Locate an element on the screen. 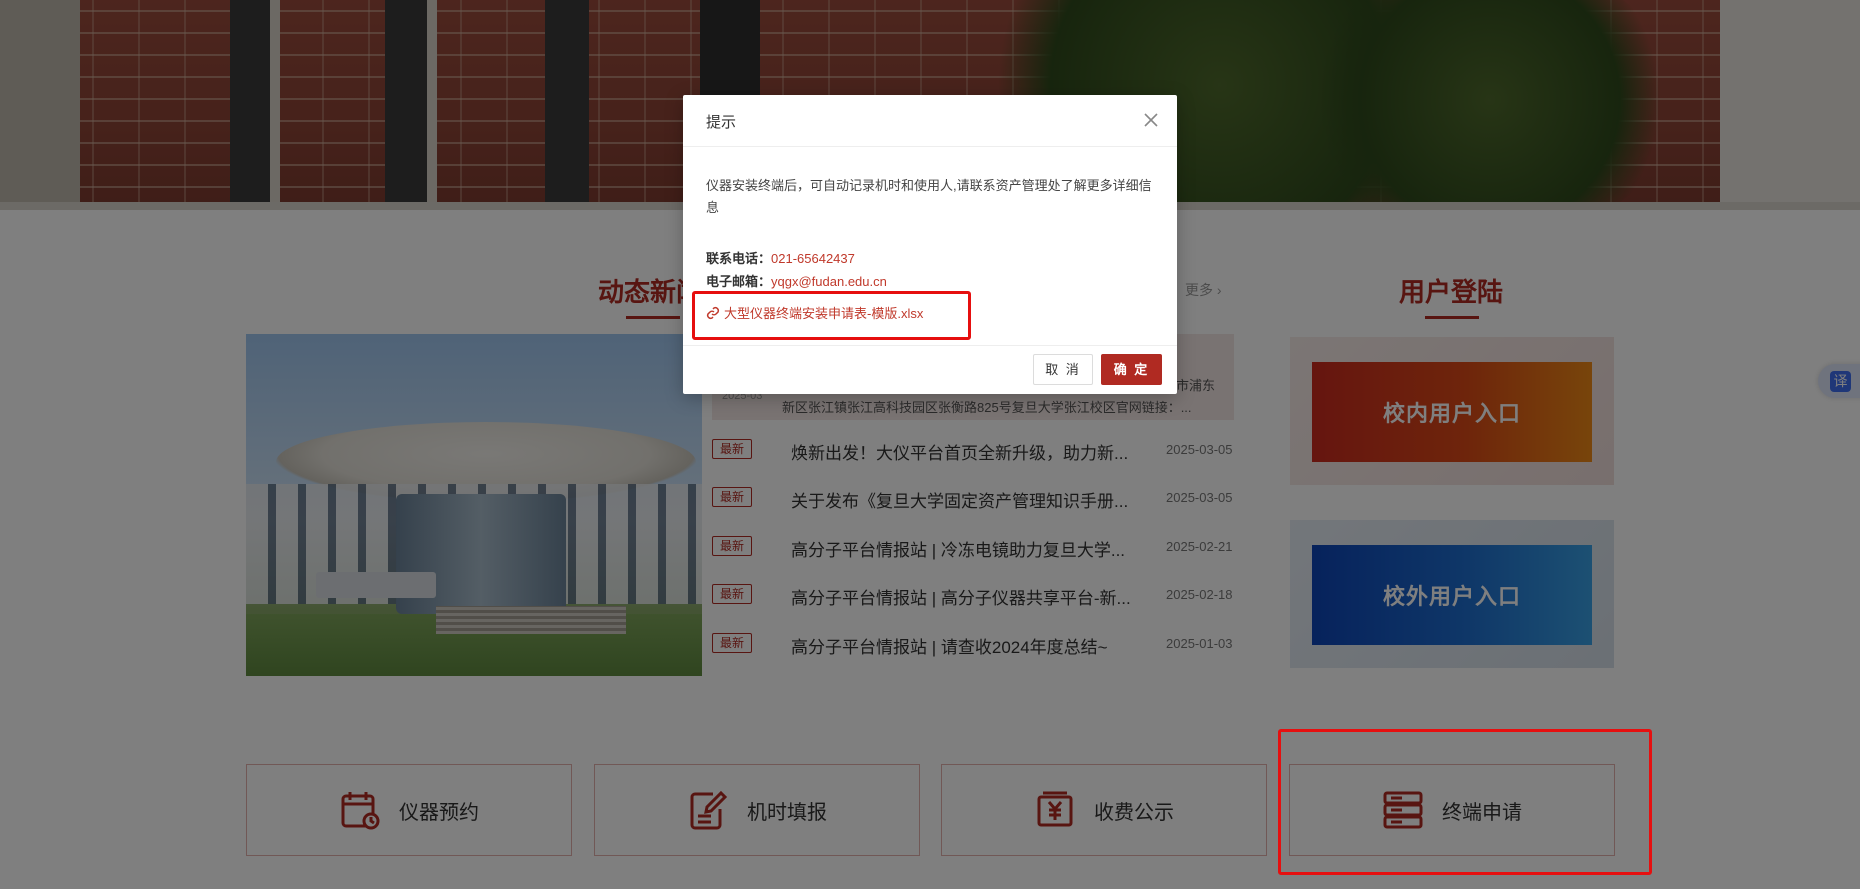  template-file-name: 大型仪器终端安装申请表-模版.xlsx is located at coordinates (824, 313).